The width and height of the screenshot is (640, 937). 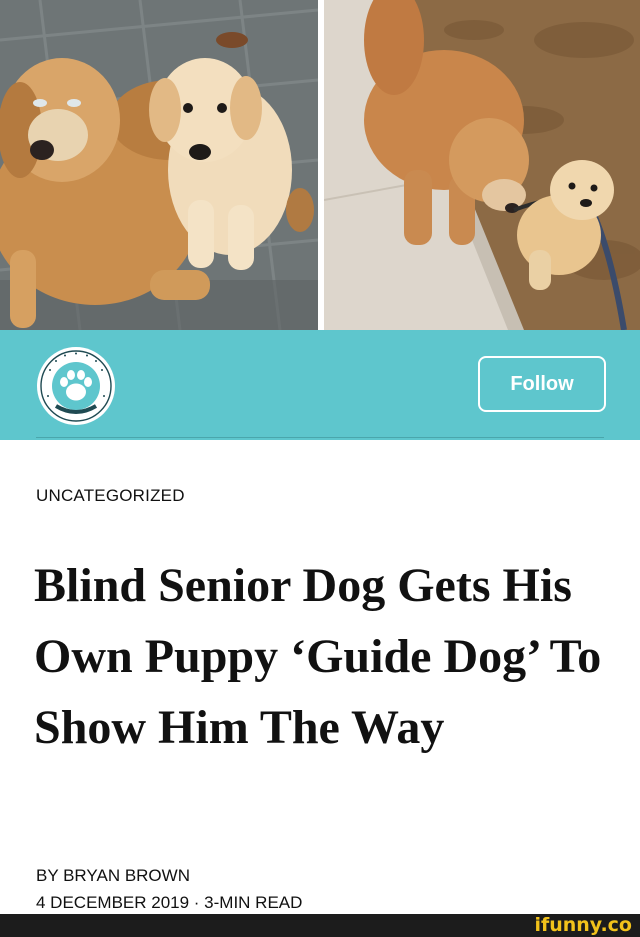 I want to click on site-logo, so click(x=76, y=386).